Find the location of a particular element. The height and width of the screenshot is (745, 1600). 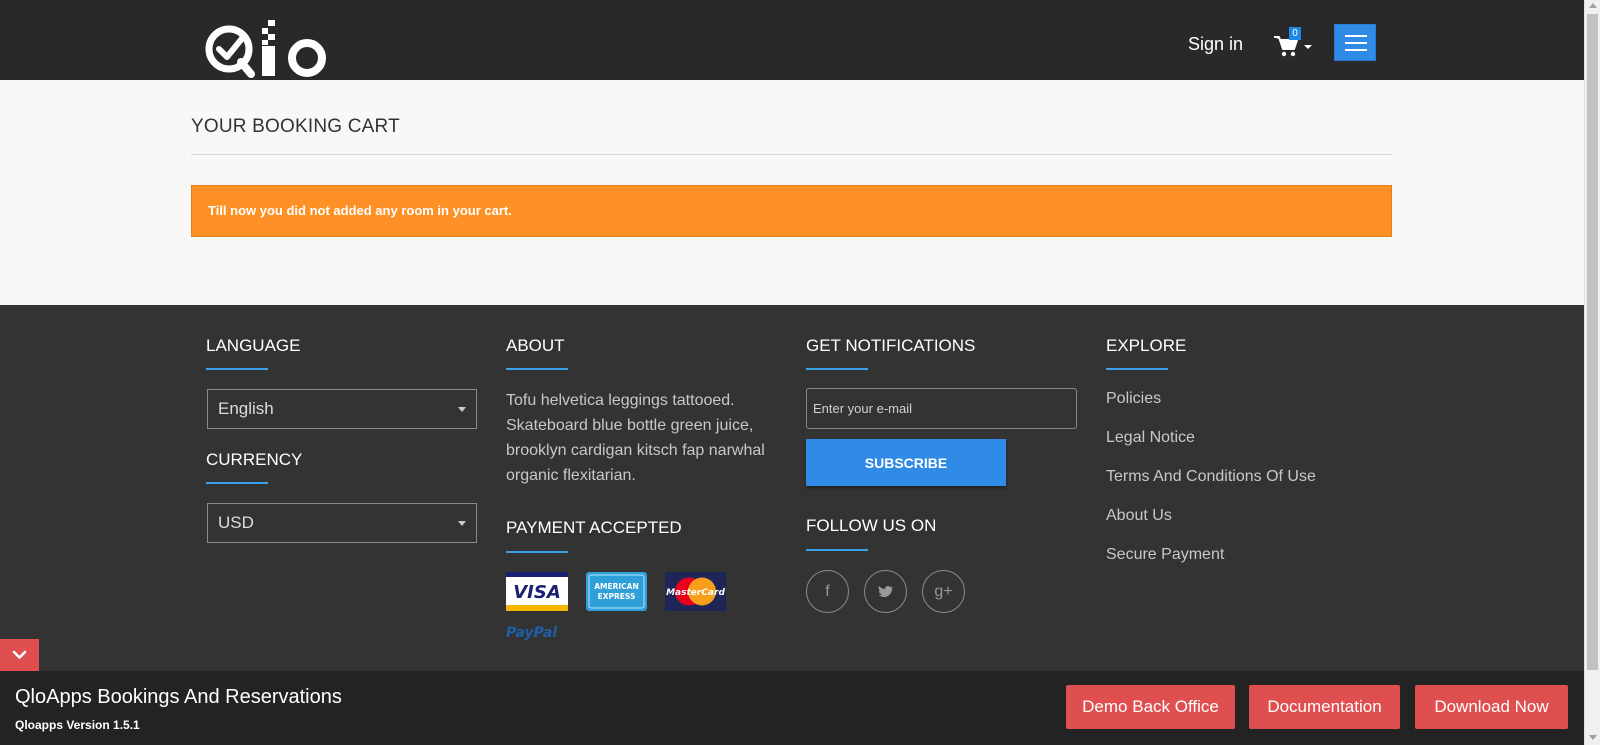

amex-card-icon: AMERICAN EXPRESS is located at coordinates (616, 591).